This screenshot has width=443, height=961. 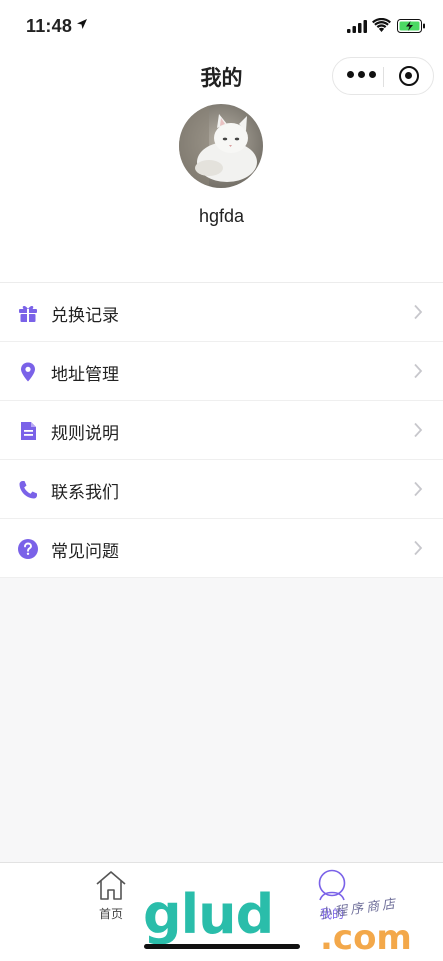 I want to click on avatar, so click(x=221, y=146).